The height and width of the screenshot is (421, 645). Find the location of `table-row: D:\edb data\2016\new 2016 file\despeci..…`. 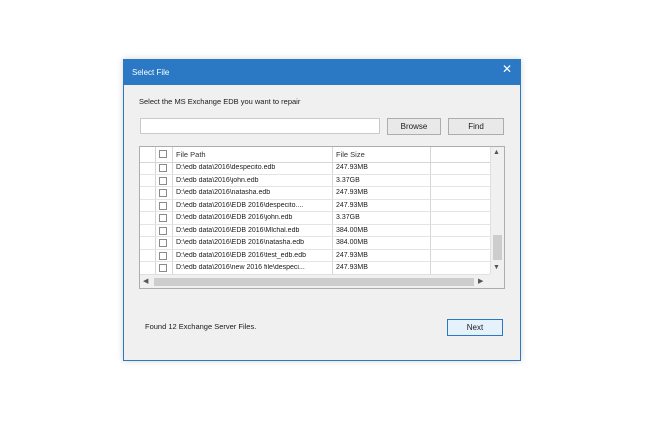

table-row: D:\edb data\2016\new 2016 file\despeci..… is located at coordinates (315, 268).